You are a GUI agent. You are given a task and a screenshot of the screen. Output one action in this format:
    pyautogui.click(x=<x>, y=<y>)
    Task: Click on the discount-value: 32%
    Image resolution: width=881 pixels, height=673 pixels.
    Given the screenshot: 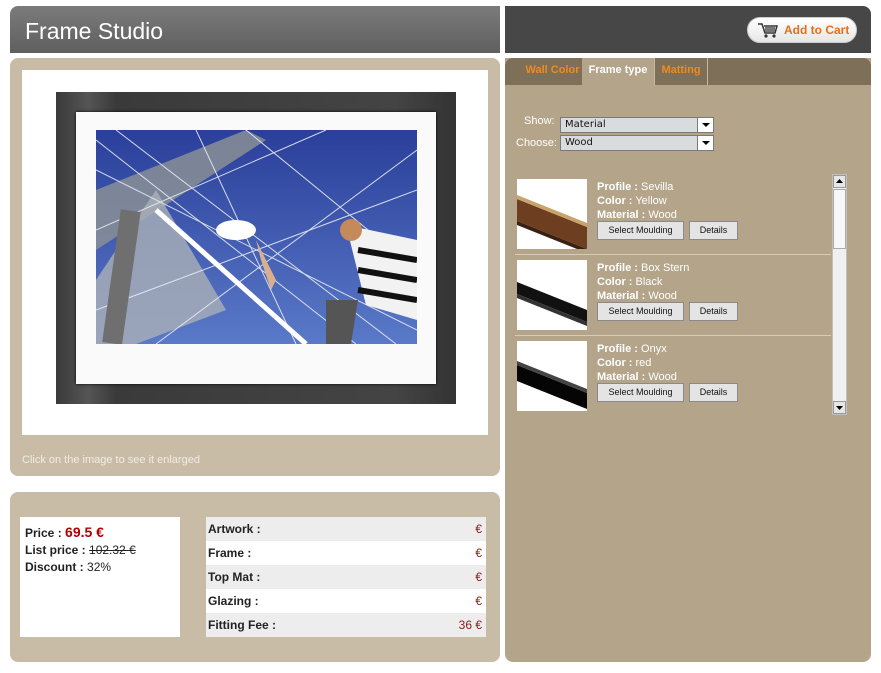 What is the action you would take?
    pyautogui.click(x=99, y=567)
    